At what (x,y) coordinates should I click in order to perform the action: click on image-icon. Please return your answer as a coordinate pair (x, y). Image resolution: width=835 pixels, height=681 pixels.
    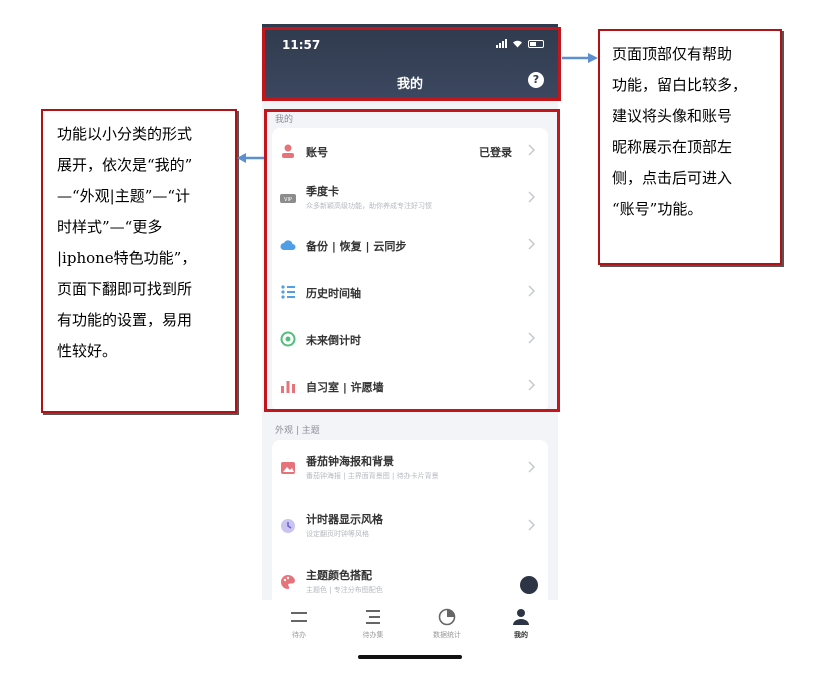
    Looking at the image, I should click on (288, 468).